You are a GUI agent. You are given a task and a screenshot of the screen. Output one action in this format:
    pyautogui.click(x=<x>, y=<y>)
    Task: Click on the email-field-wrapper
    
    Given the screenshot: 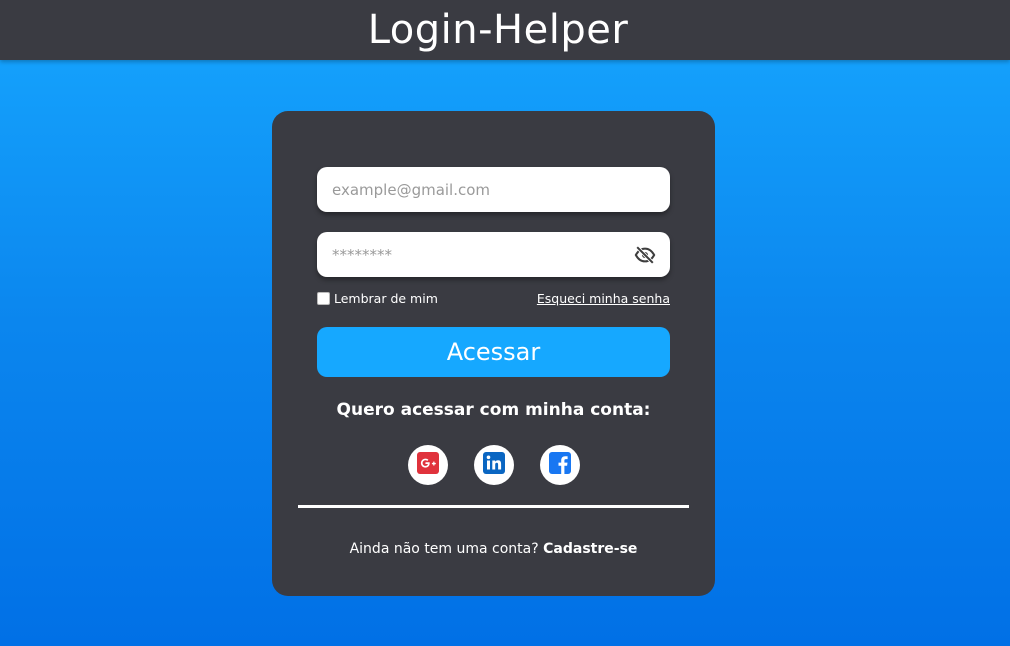 What is the action you would take?
    pyautogui.click(x=493, y=189)
    